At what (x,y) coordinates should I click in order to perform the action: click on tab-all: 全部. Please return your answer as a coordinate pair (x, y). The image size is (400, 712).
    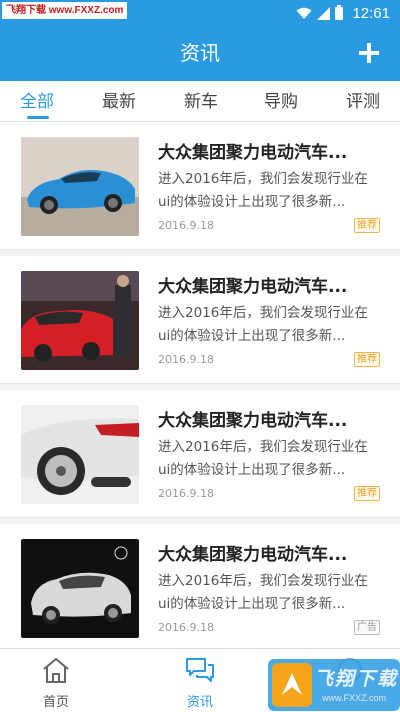
    Looking at the image, I should click on (37, 101).